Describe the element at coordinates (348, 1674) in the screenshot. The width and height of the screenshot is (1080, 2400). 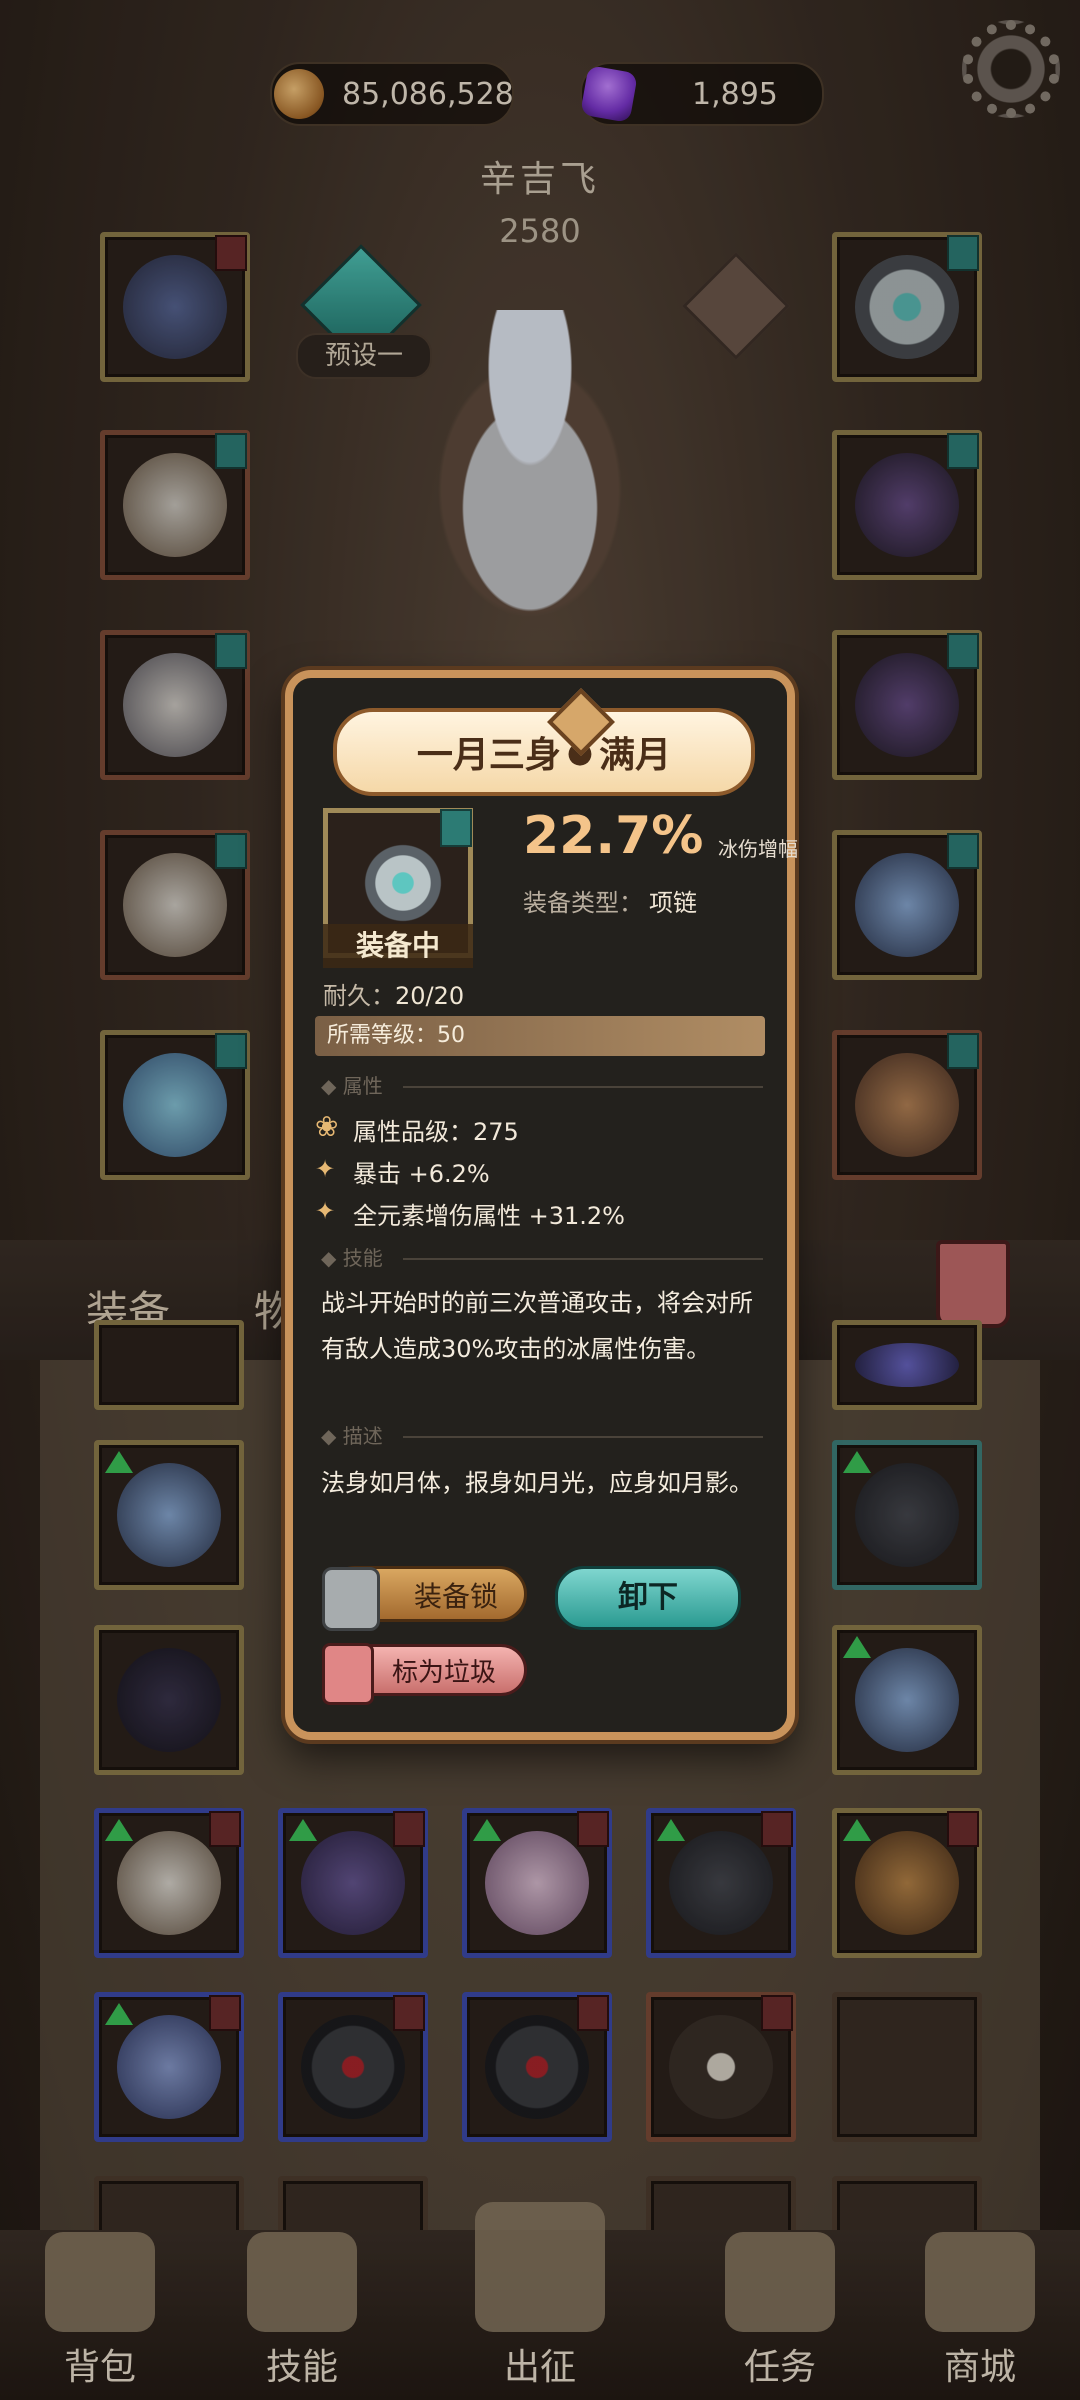
I see `trash-bin-icon` at that location.